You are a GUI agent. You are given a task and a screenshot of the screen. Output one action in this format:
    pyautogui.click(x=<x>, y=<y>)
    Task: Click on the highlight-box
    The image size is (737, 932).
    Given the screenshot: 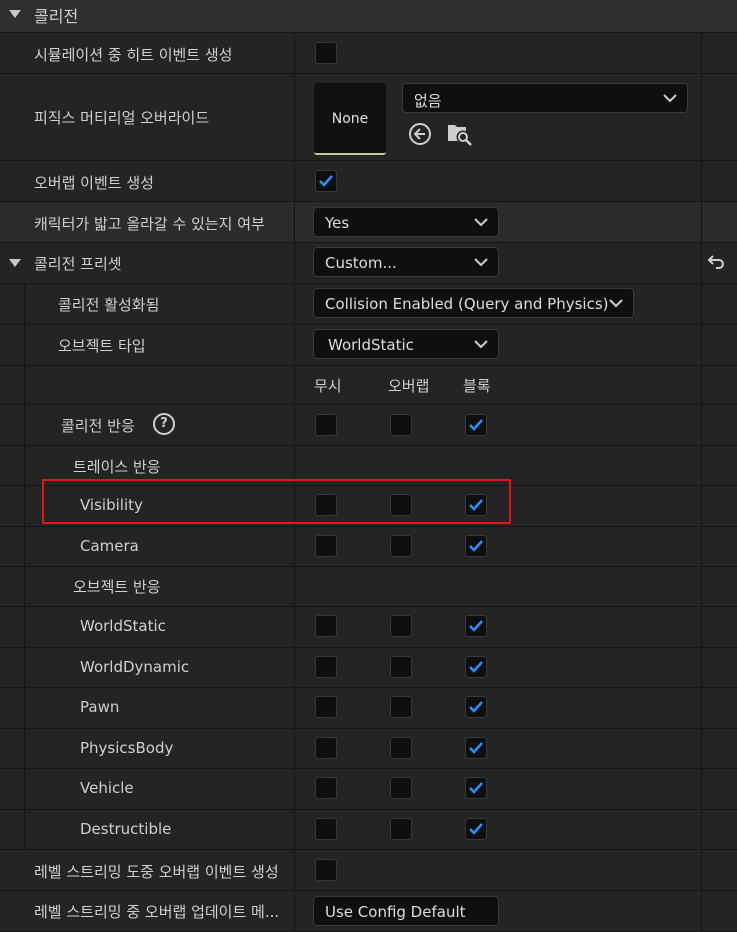 What is the action you would take?
    pyautogui.click(x=276, y=501)
    